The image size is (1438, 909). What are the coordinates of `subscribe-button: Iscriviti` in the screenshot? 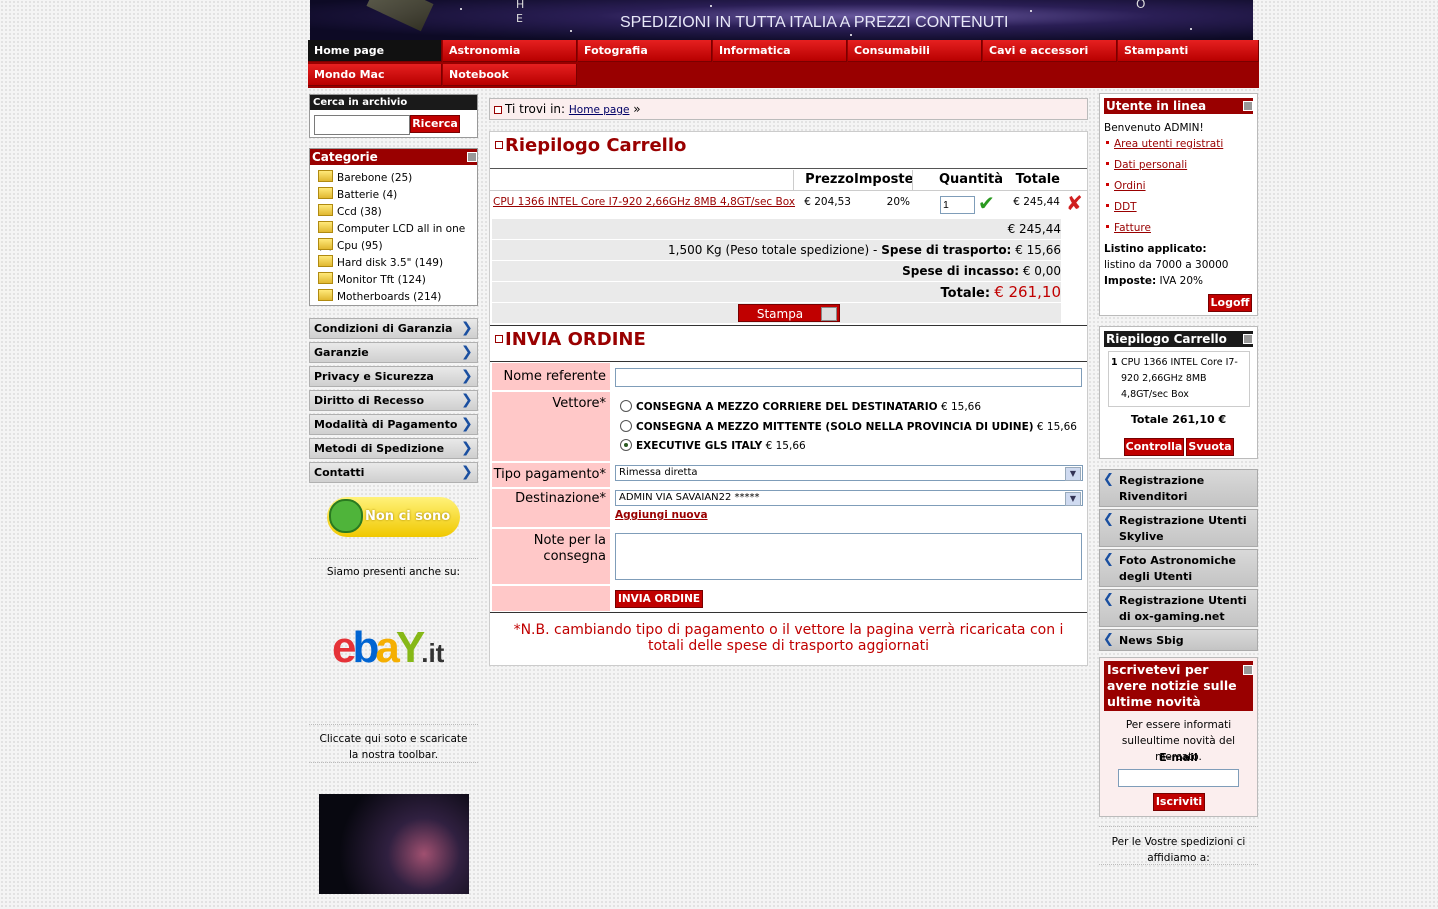 It's located at (1179, 802).